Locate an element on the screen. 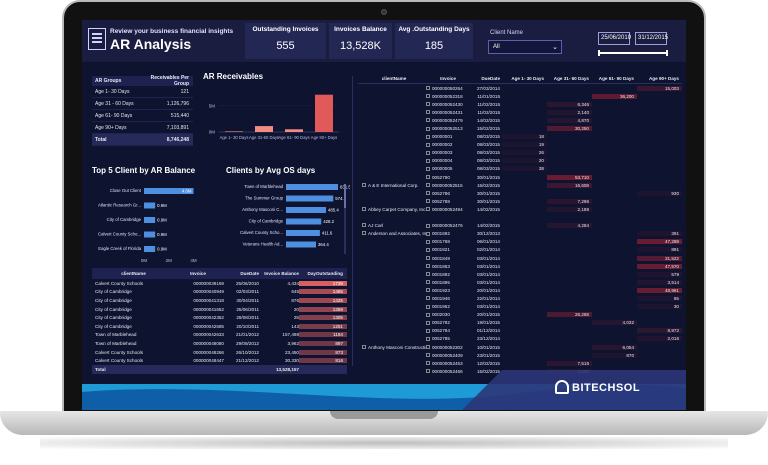 Image resolution: width=768 pixels, height=465 pixels. table-row is located at coordinates (520, 218).